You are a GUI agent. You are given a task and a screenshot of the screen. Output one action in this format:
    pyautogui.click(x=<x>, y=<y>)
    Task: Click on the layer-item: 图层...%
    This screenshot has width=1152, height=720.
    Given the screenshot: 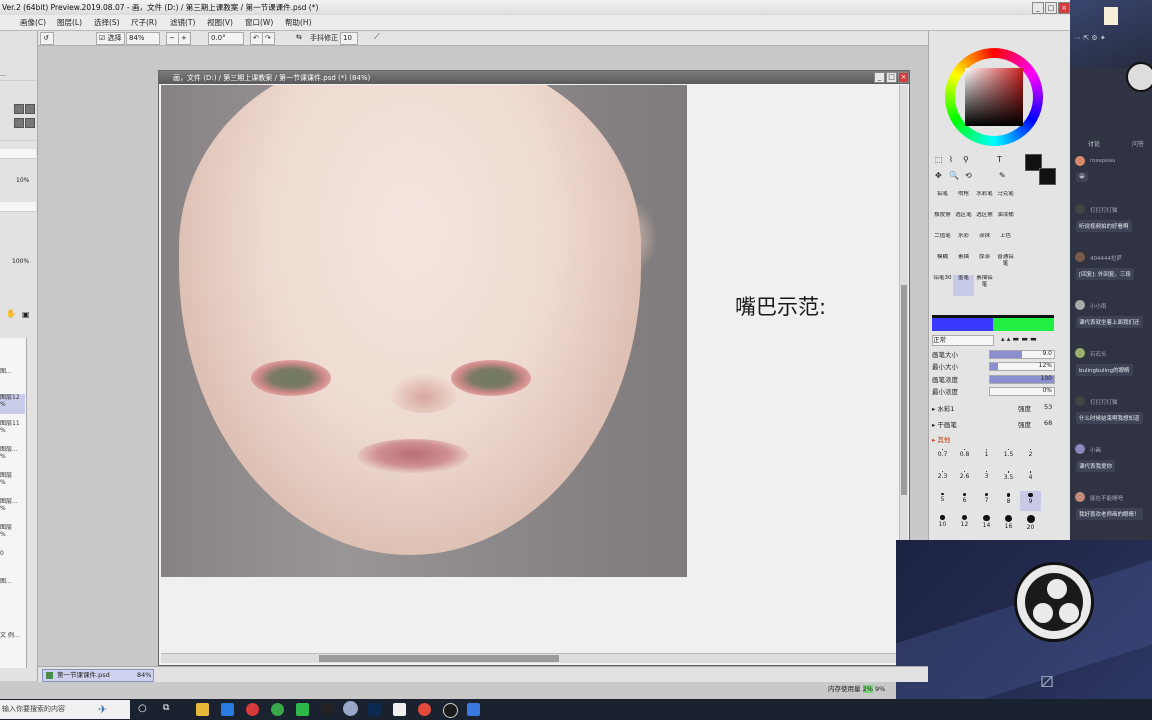 What is the action you would take?
    pyautogui.click(x=12, y=455)
    